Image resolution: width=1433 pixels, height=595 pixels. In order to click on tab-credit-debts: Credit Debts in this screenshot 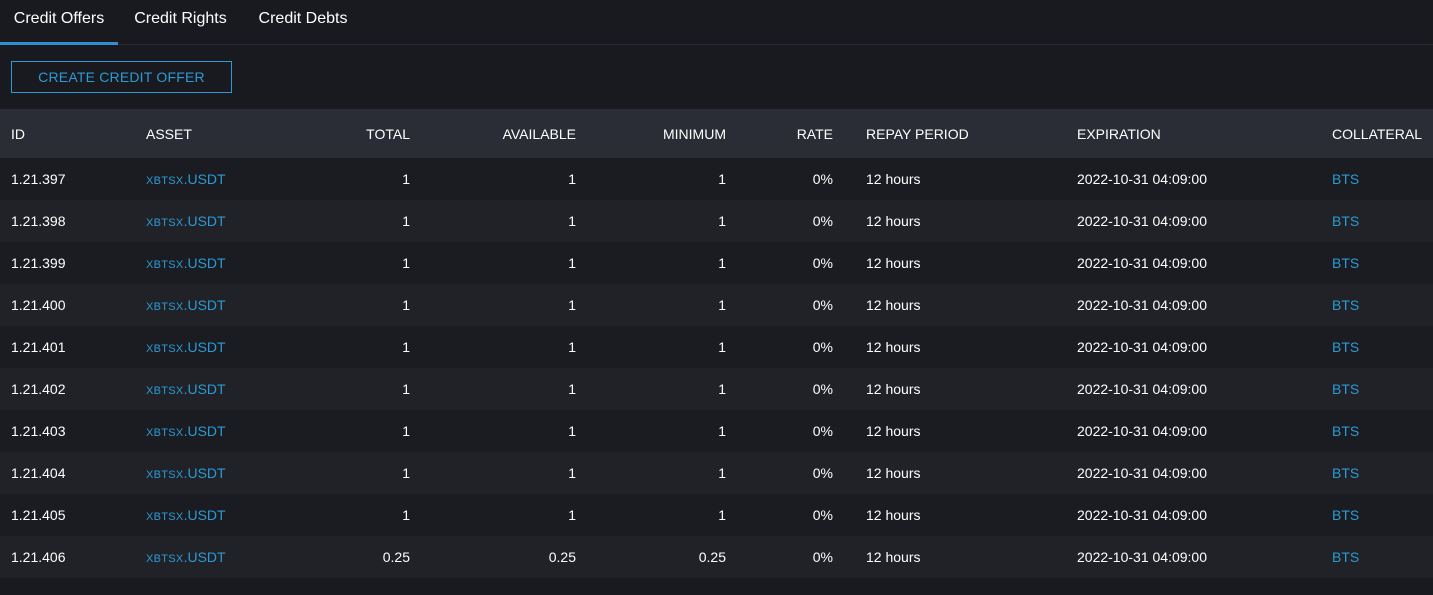, I will do `click(303, 22)`.